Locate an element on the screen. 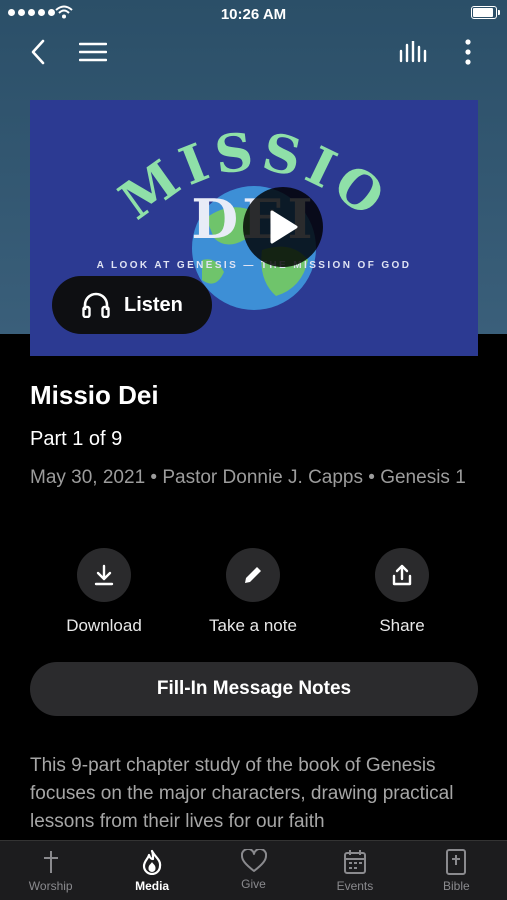 This screenshot has height=900, width=507. listen-label: Listen is located at coordinates (153, 304).